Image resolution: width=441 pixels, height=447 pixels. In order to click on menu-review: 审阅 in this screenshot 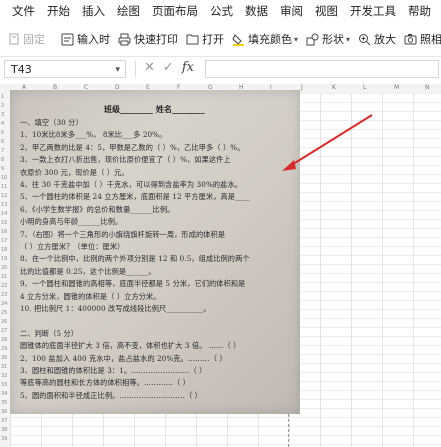, I will do `click(291, 11)`.